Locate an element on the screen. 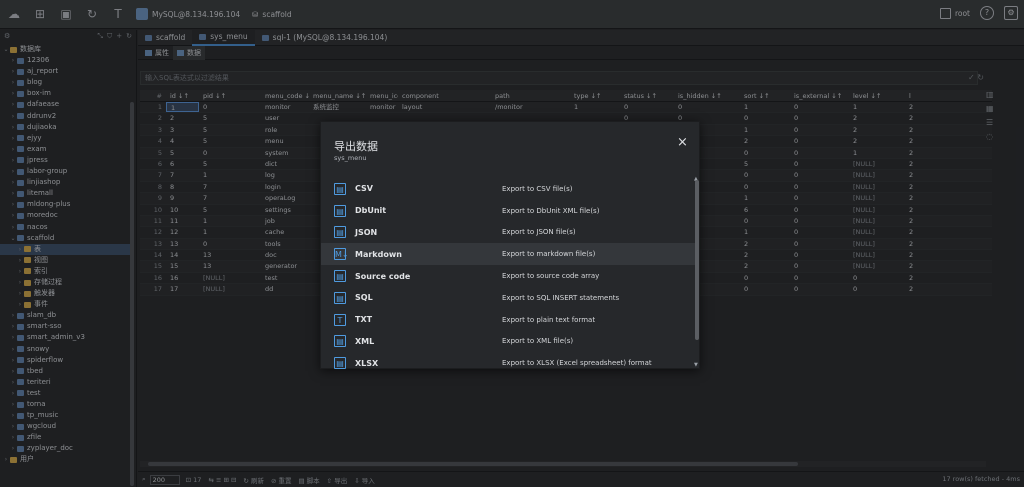  export-format-description: Export to plain text format is located at coordinates (549, 319).